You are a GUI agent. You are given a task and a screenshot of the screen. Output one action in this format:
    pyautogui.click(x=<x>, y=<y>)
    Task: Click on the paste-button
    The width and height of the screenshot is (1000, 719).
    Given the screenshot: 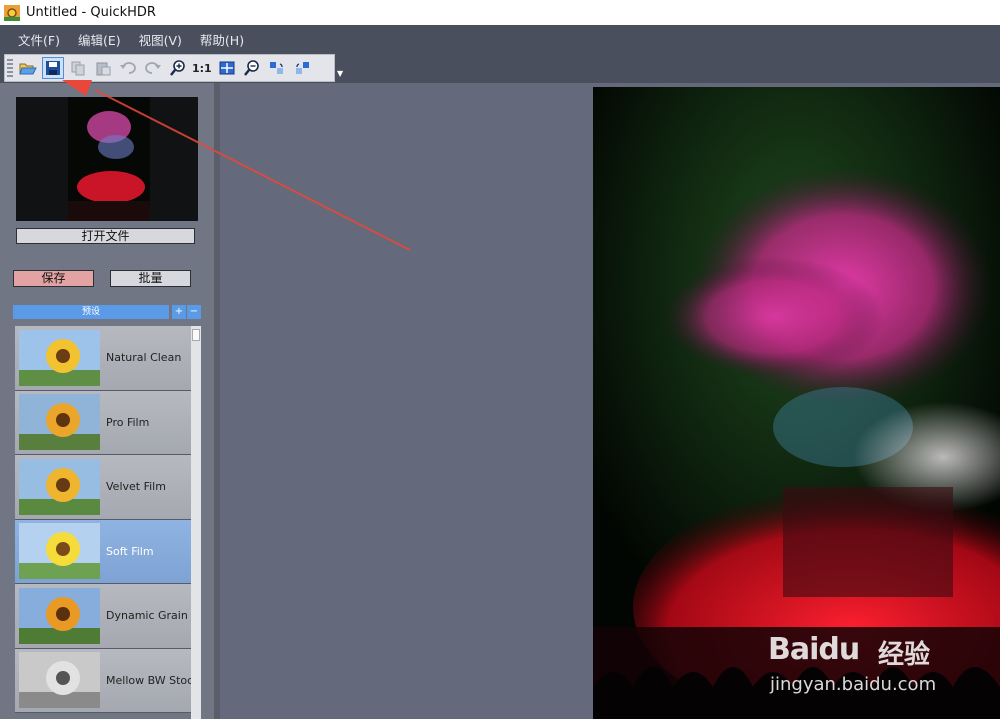 What is the action you would take?
    pyautogui.click(x=103, y=68)
    